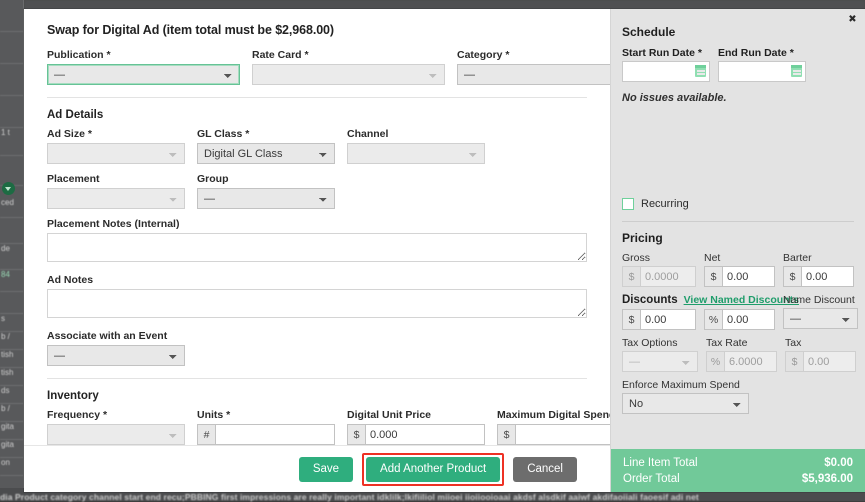 This screenshot has width=865, height=502. What do you see at coordinates (8, 188) in the screenshot?
I see `background-status-icon` at bounding box center [8, 188].